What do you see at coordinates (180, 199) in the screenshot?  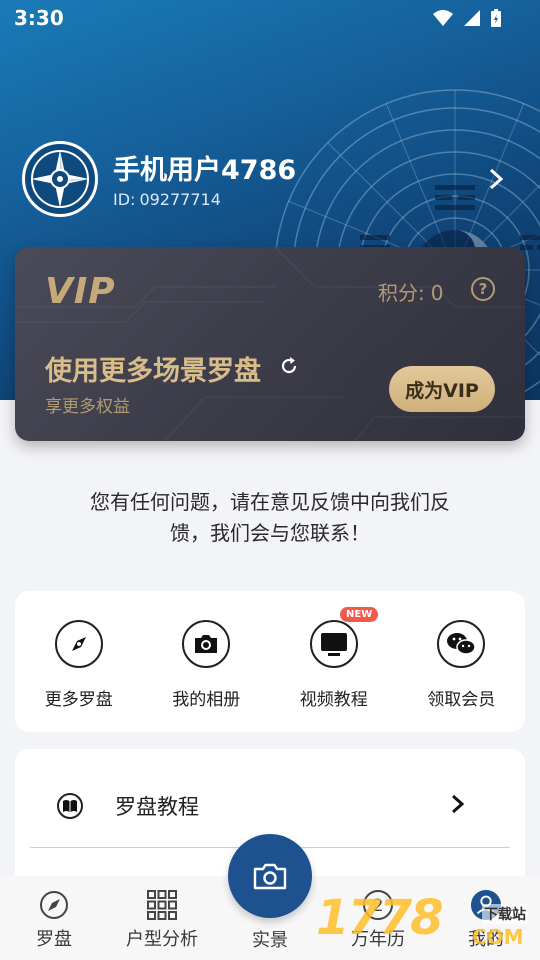 I see `user-id-value: 09277714` at bounding box center [180, 199].